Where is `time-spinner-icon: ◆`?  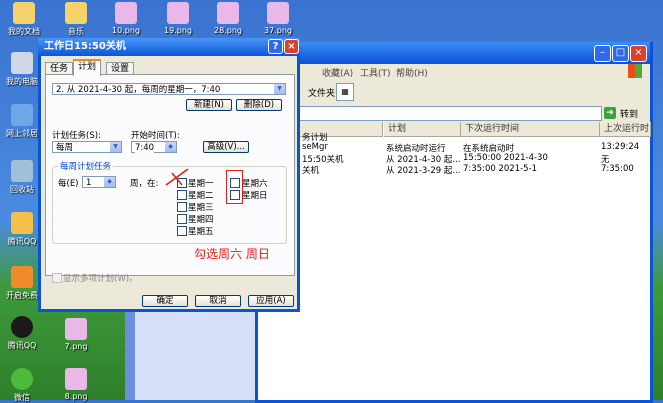 time-spinner-icon: ◆ is located at coordinates (170, 147).